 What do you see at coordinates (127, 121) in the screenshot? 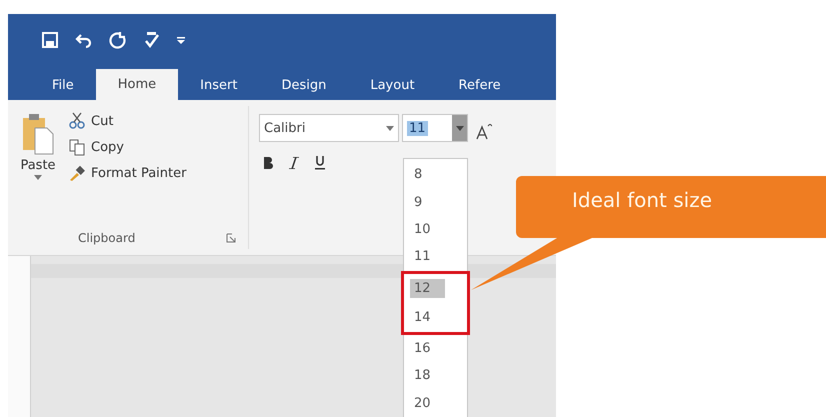
I see `cut-button: Cut` at bounding box center [127, 121].